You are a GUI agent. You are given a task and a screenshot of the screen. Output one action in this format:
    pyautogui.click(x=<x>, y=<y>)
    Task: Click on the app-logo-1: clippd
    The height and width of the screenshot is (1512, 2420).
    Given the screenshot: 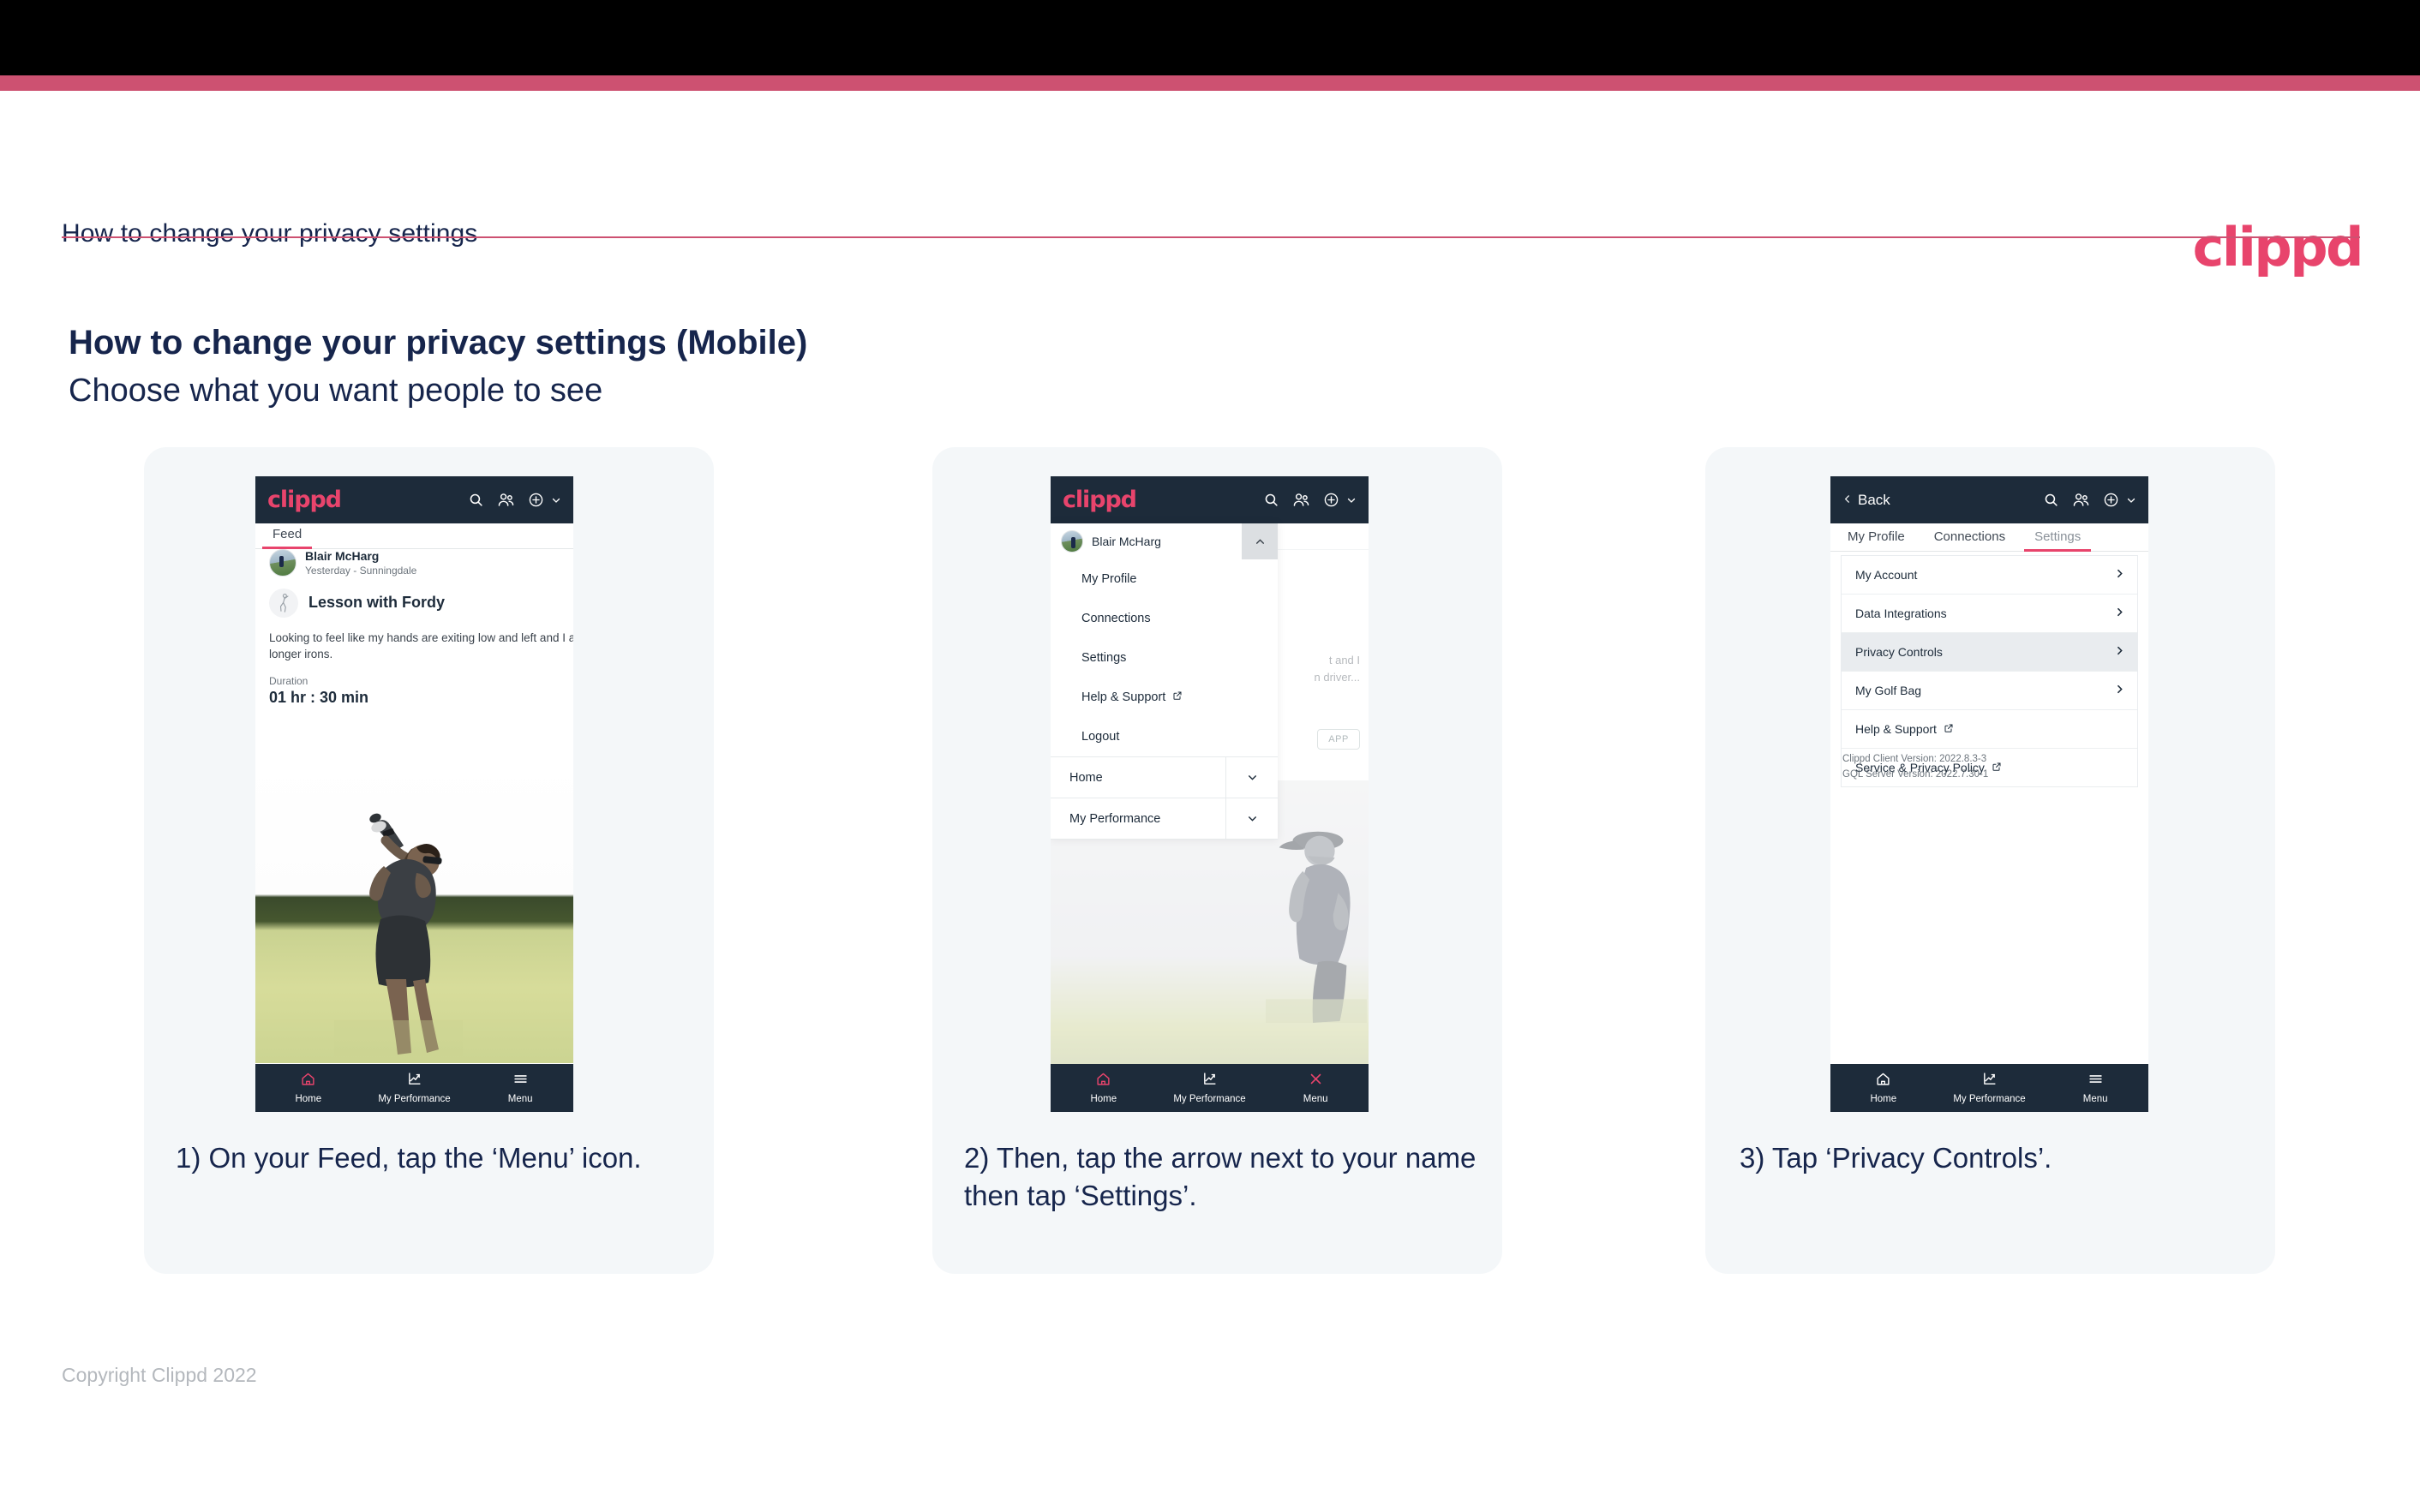 What is the action you would take?
    pyautogui.click(x=304, y=500)
    